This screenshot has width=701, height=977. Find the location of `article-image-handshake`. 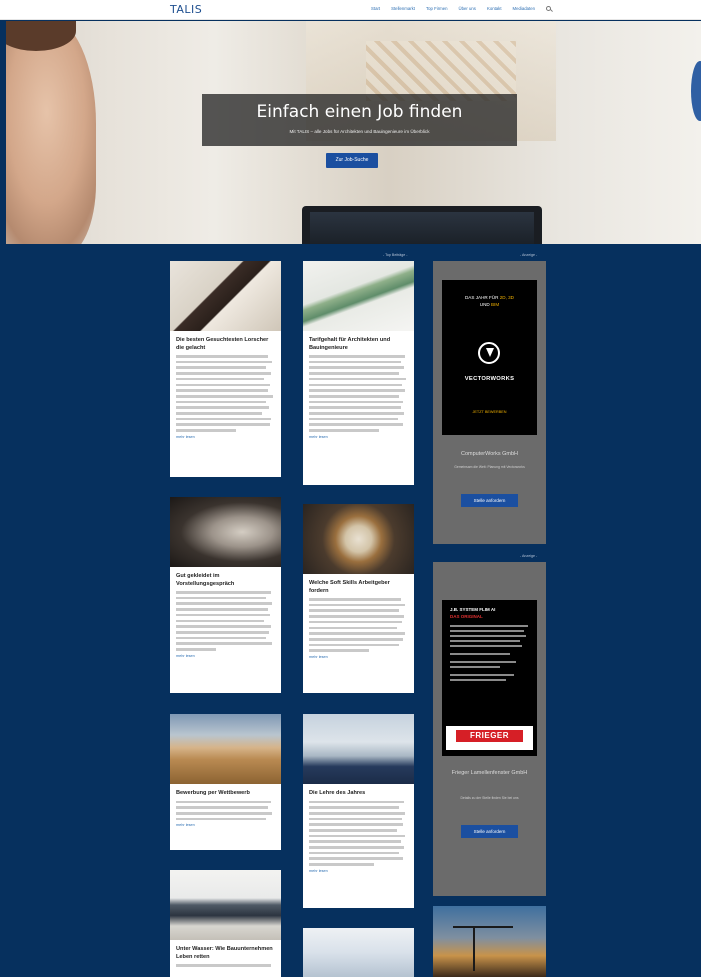

article-image-handshake is located at coordinates (225, 296).